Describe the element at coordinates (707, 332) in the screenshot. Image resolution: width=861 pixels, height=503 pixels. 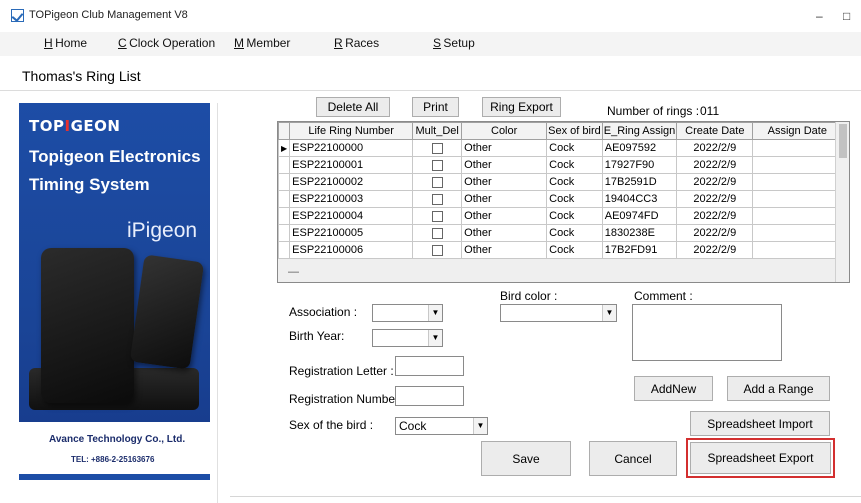
I see `comment-textarea` at that location.